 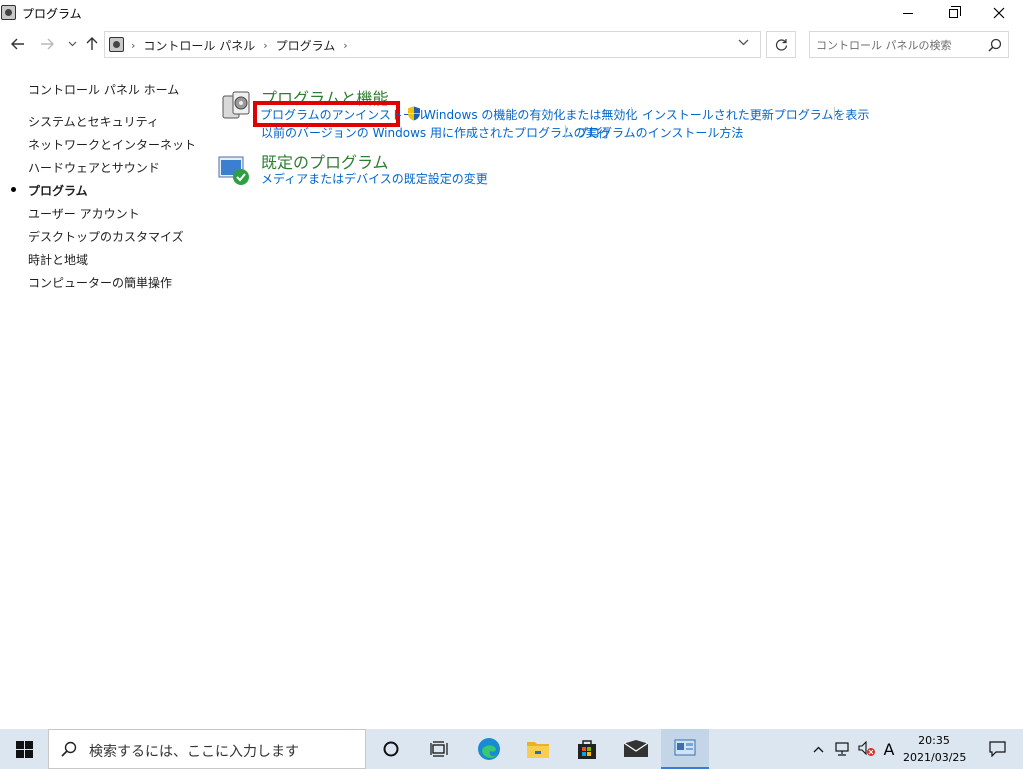 I want to click on action-center-button, so click(x=997, y=749).